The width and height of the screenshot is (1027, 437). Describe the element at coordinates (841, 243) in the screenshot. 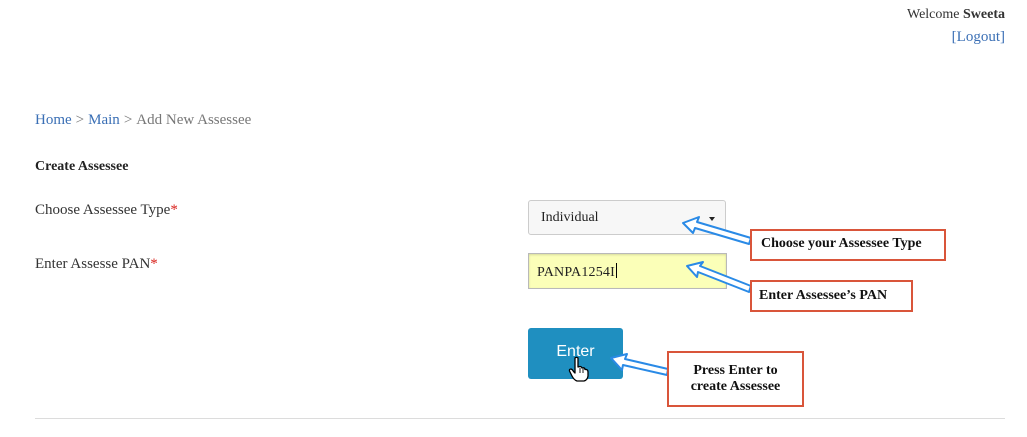

I see `callout-assessee-type-text: Choose your Assessee Type` at that location.